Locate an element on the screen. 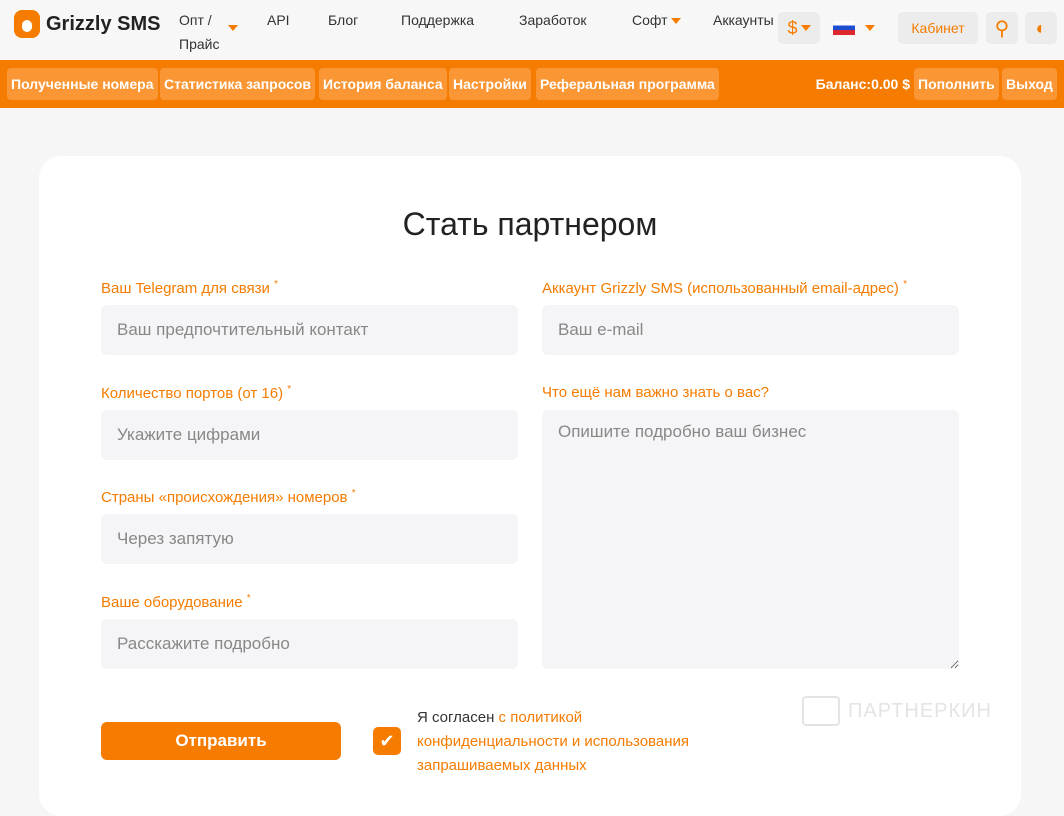  nav-blog: Блог is located at coordinates (343, 20).